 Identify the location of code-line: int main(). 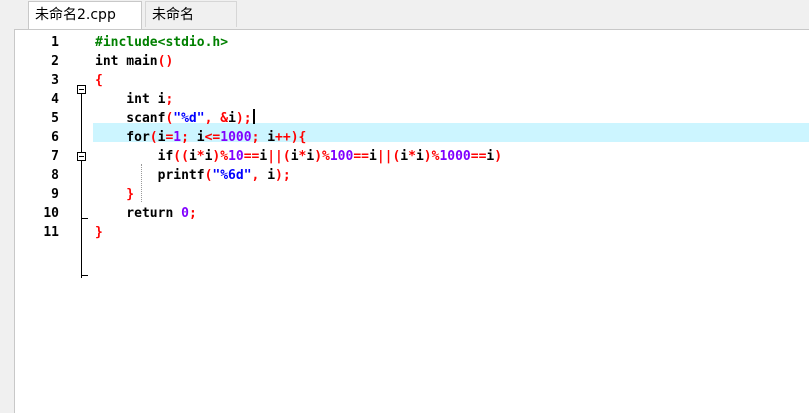
(134, 61).